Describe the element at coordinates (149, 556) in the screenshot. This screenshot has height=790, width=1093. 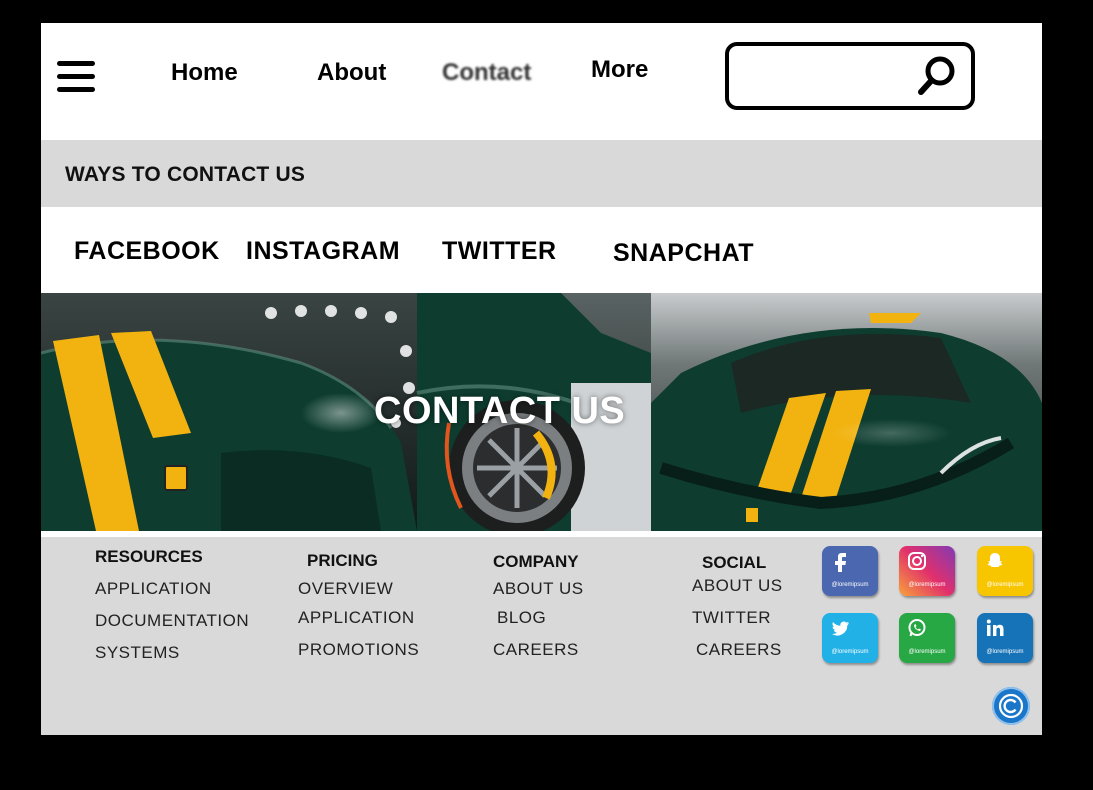
I see `resources-heading: RESOURCES` at that location.